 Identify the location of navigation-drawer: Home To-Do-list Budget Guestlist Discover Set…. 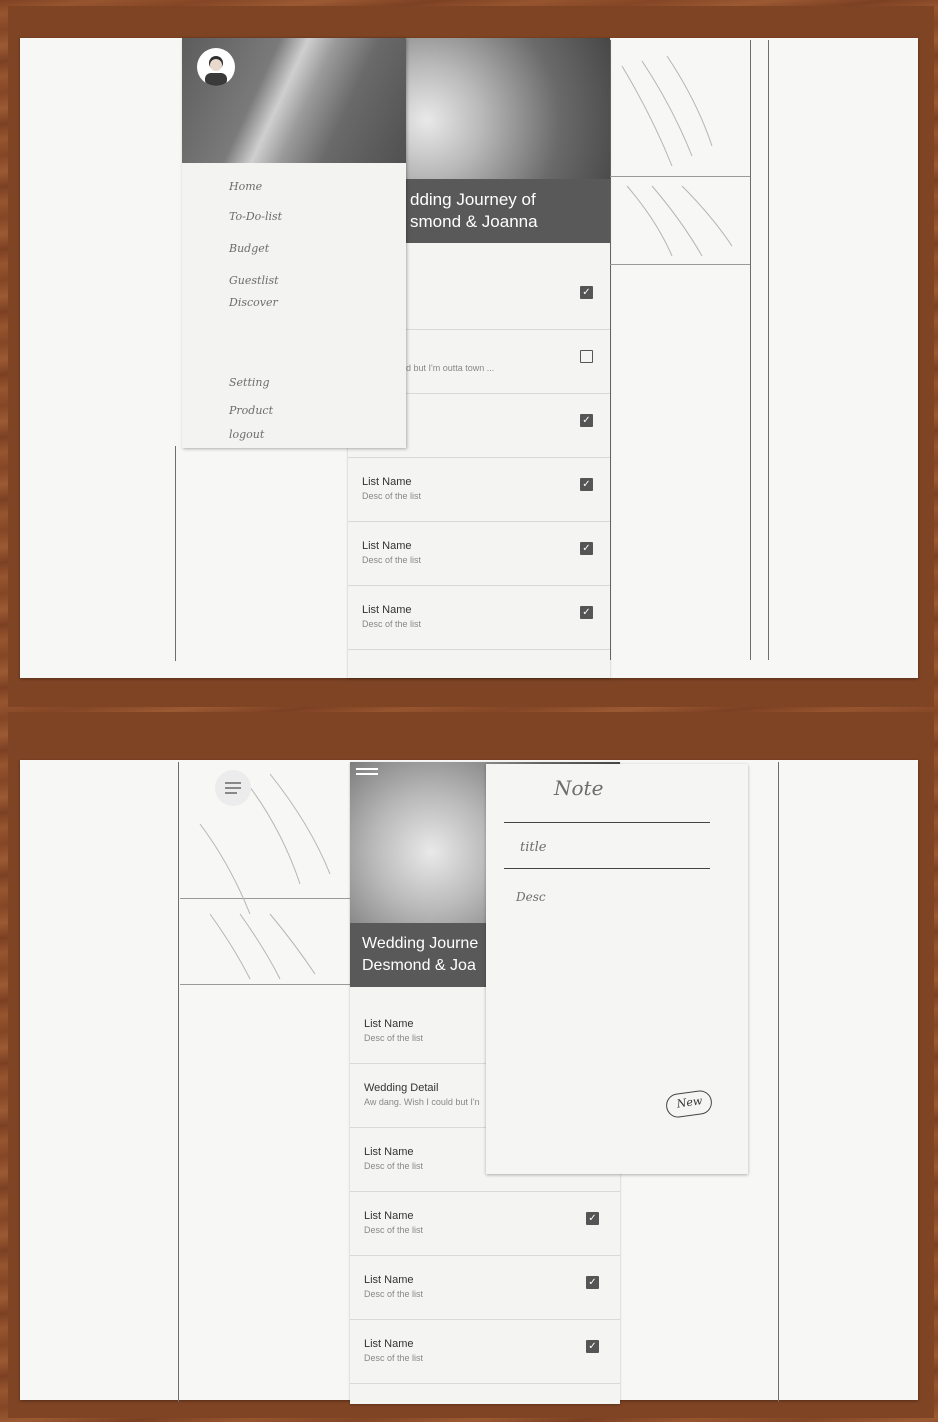
(294, 243).